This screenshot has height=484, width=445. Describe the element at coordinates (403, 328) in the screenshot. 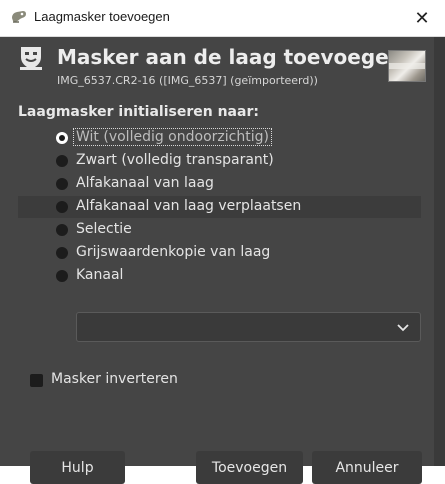

I see `chevron-down-icon` at that location.